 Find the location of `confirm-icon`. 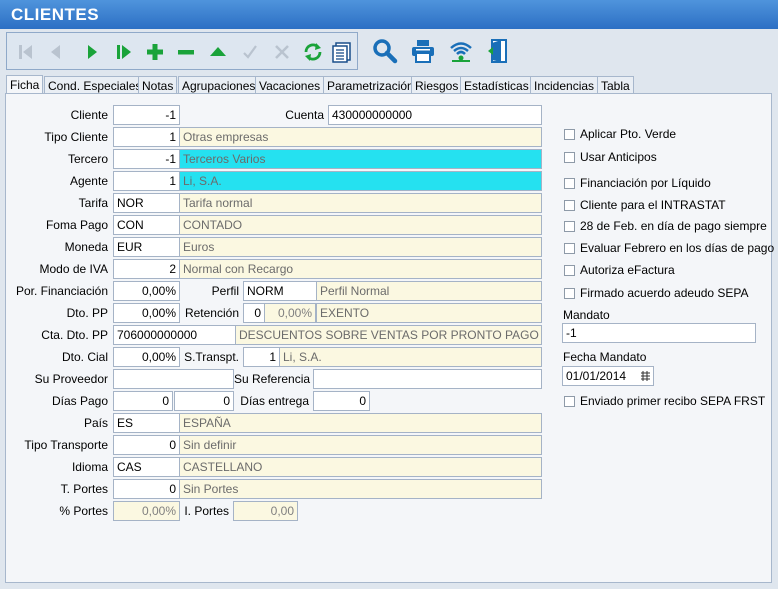

confirm-icon is located at coordinates (250, 52).